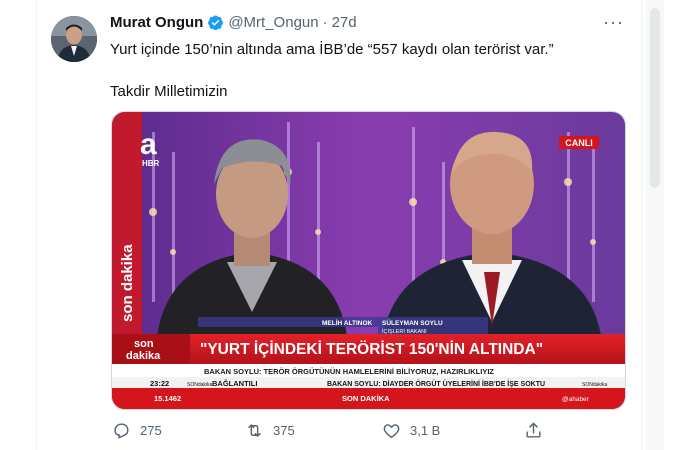  I want to click on channel-logo-sub: HBR, so click(151, 163).